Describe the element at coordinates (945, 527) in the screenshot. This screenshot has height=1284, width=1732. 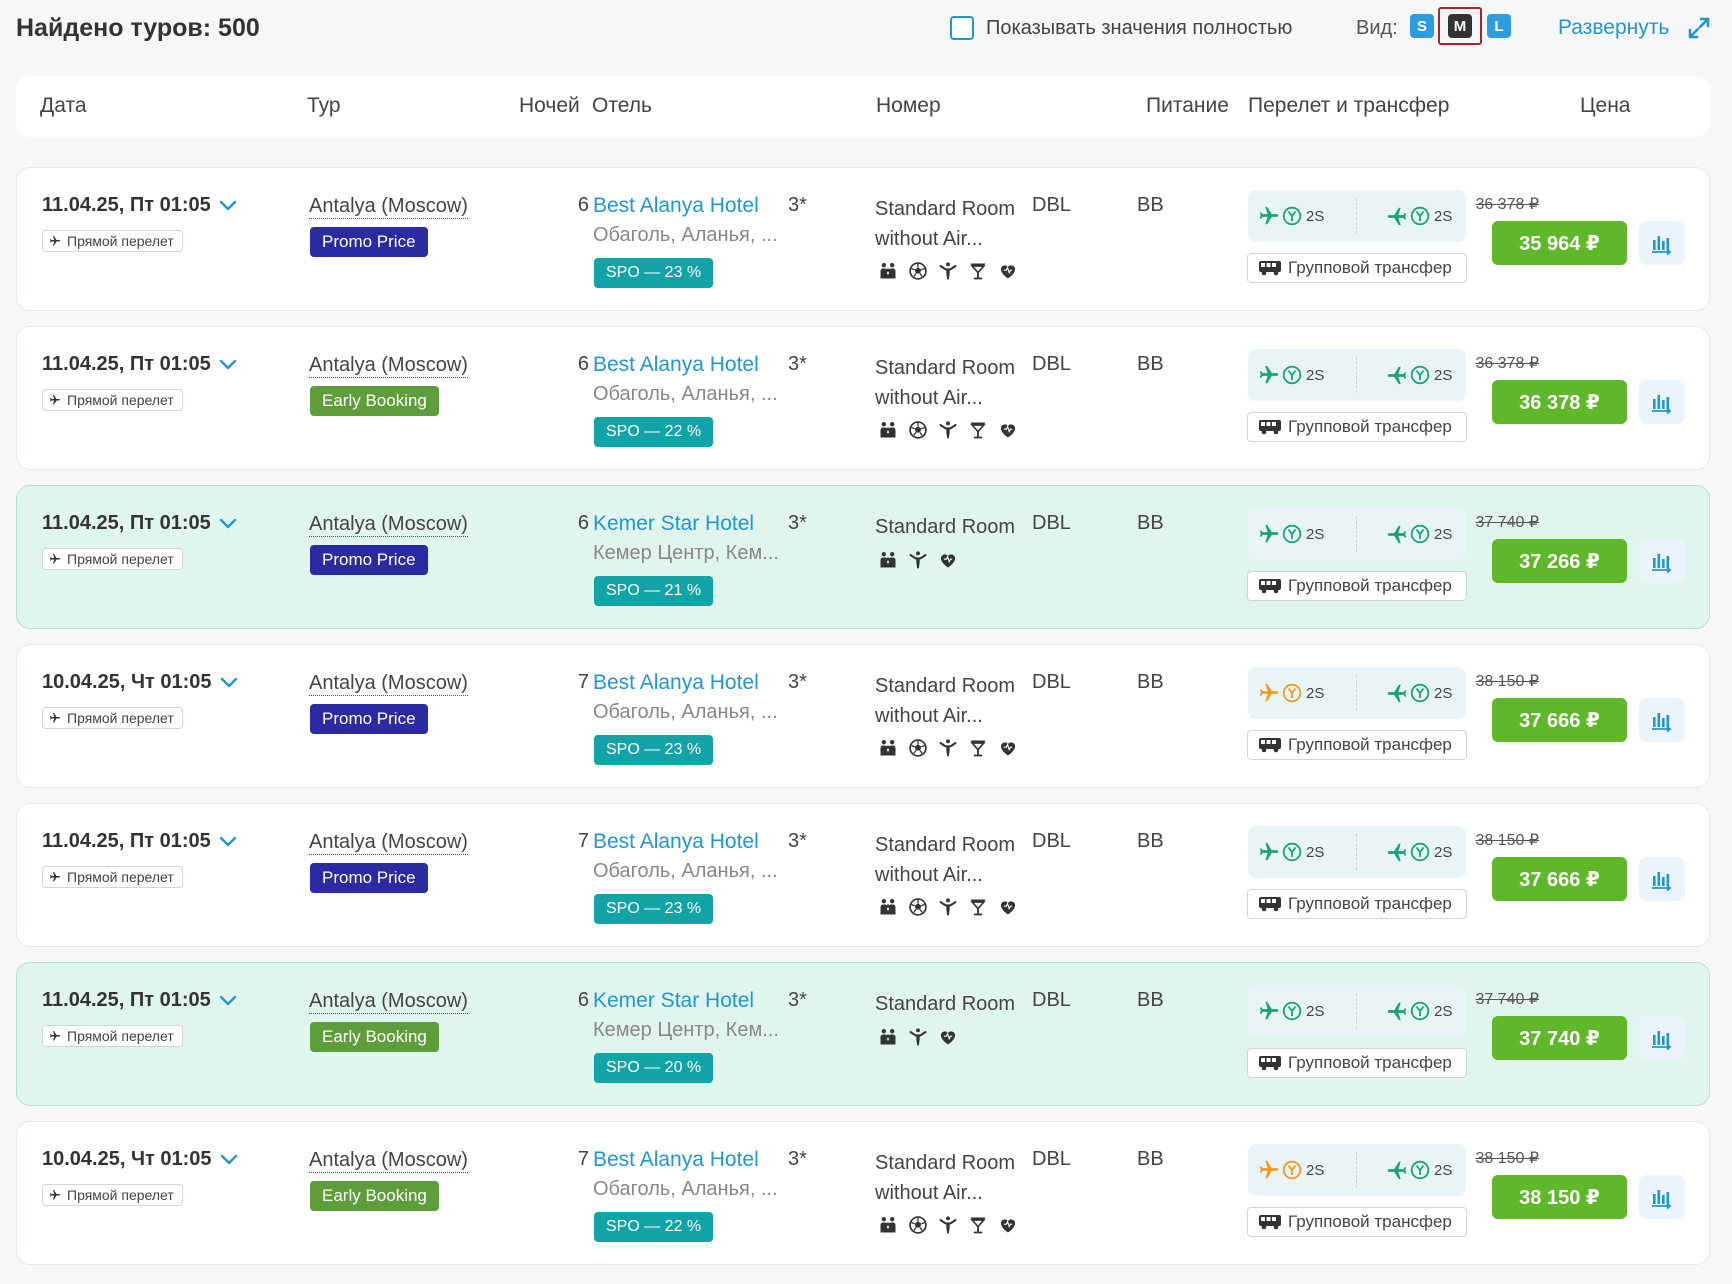
I see `room-name: Standard Room` at that location.